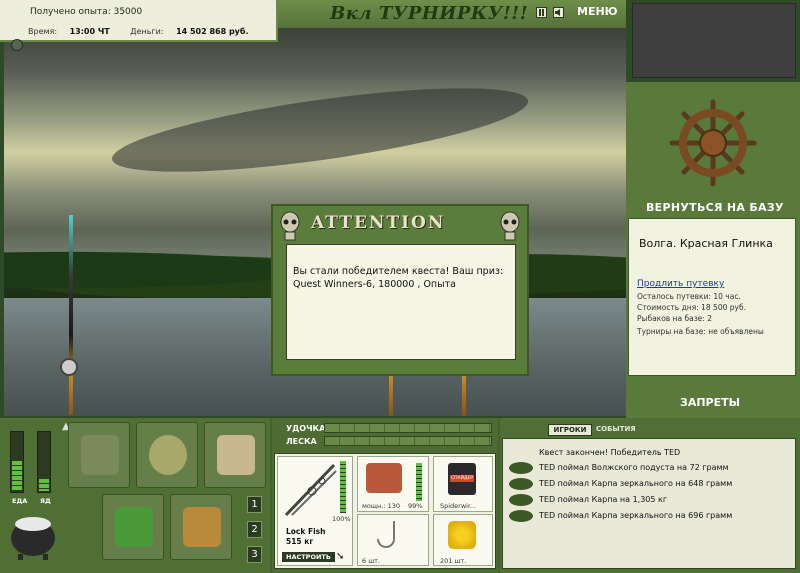 Image resolution: width=800 pixels, height=573 pixels. What do you see at coordinates (17, 462) in the screenshot?
I see `food-meter` at bounding box center [17, 462].